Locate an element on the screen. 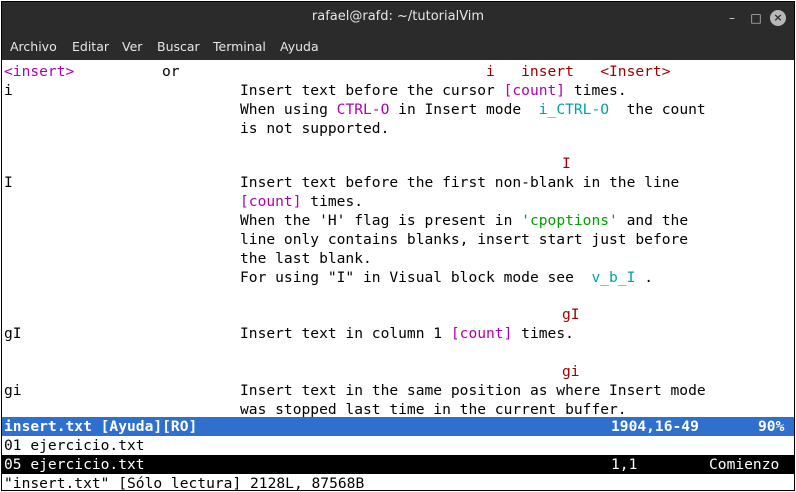  window-title: rafael@rafd: ~/tutorialVim is located at coordinates (398, 16).